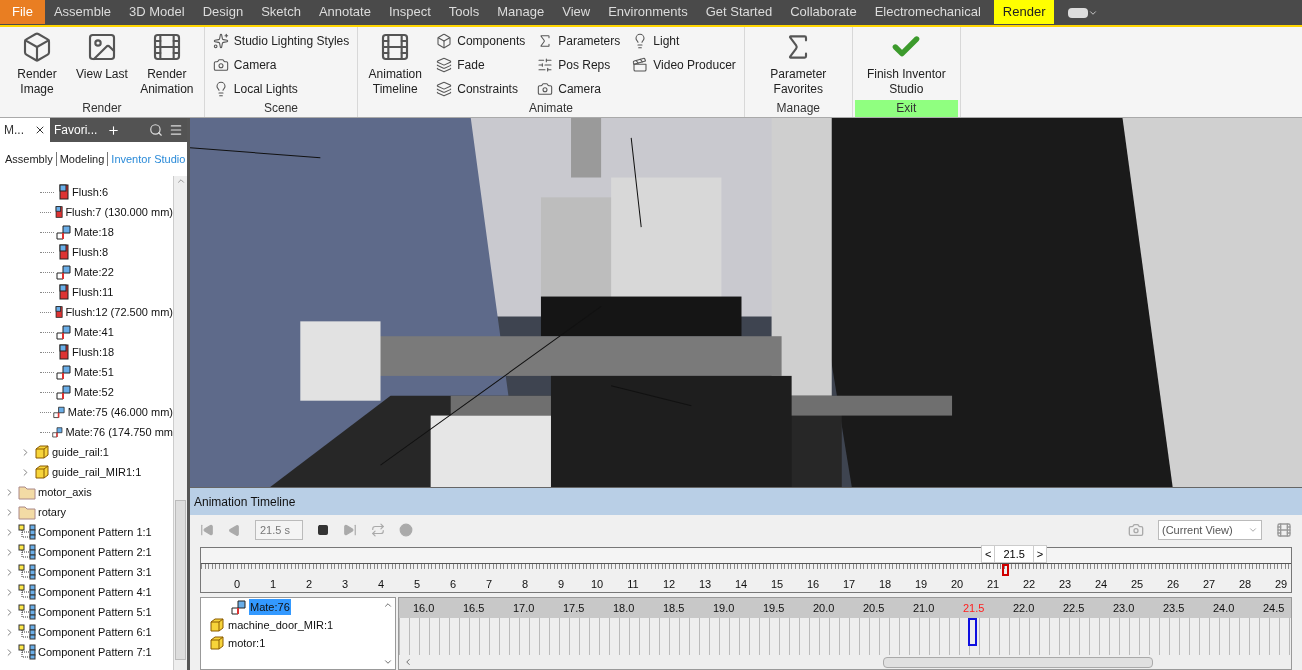 Image resolution: width=1302 pixels, height=670 pixels. What do you see at coordinates (93, 352) in the screenshot?
I see `tree-item: Flush:18` at bounding box center [93, 352].